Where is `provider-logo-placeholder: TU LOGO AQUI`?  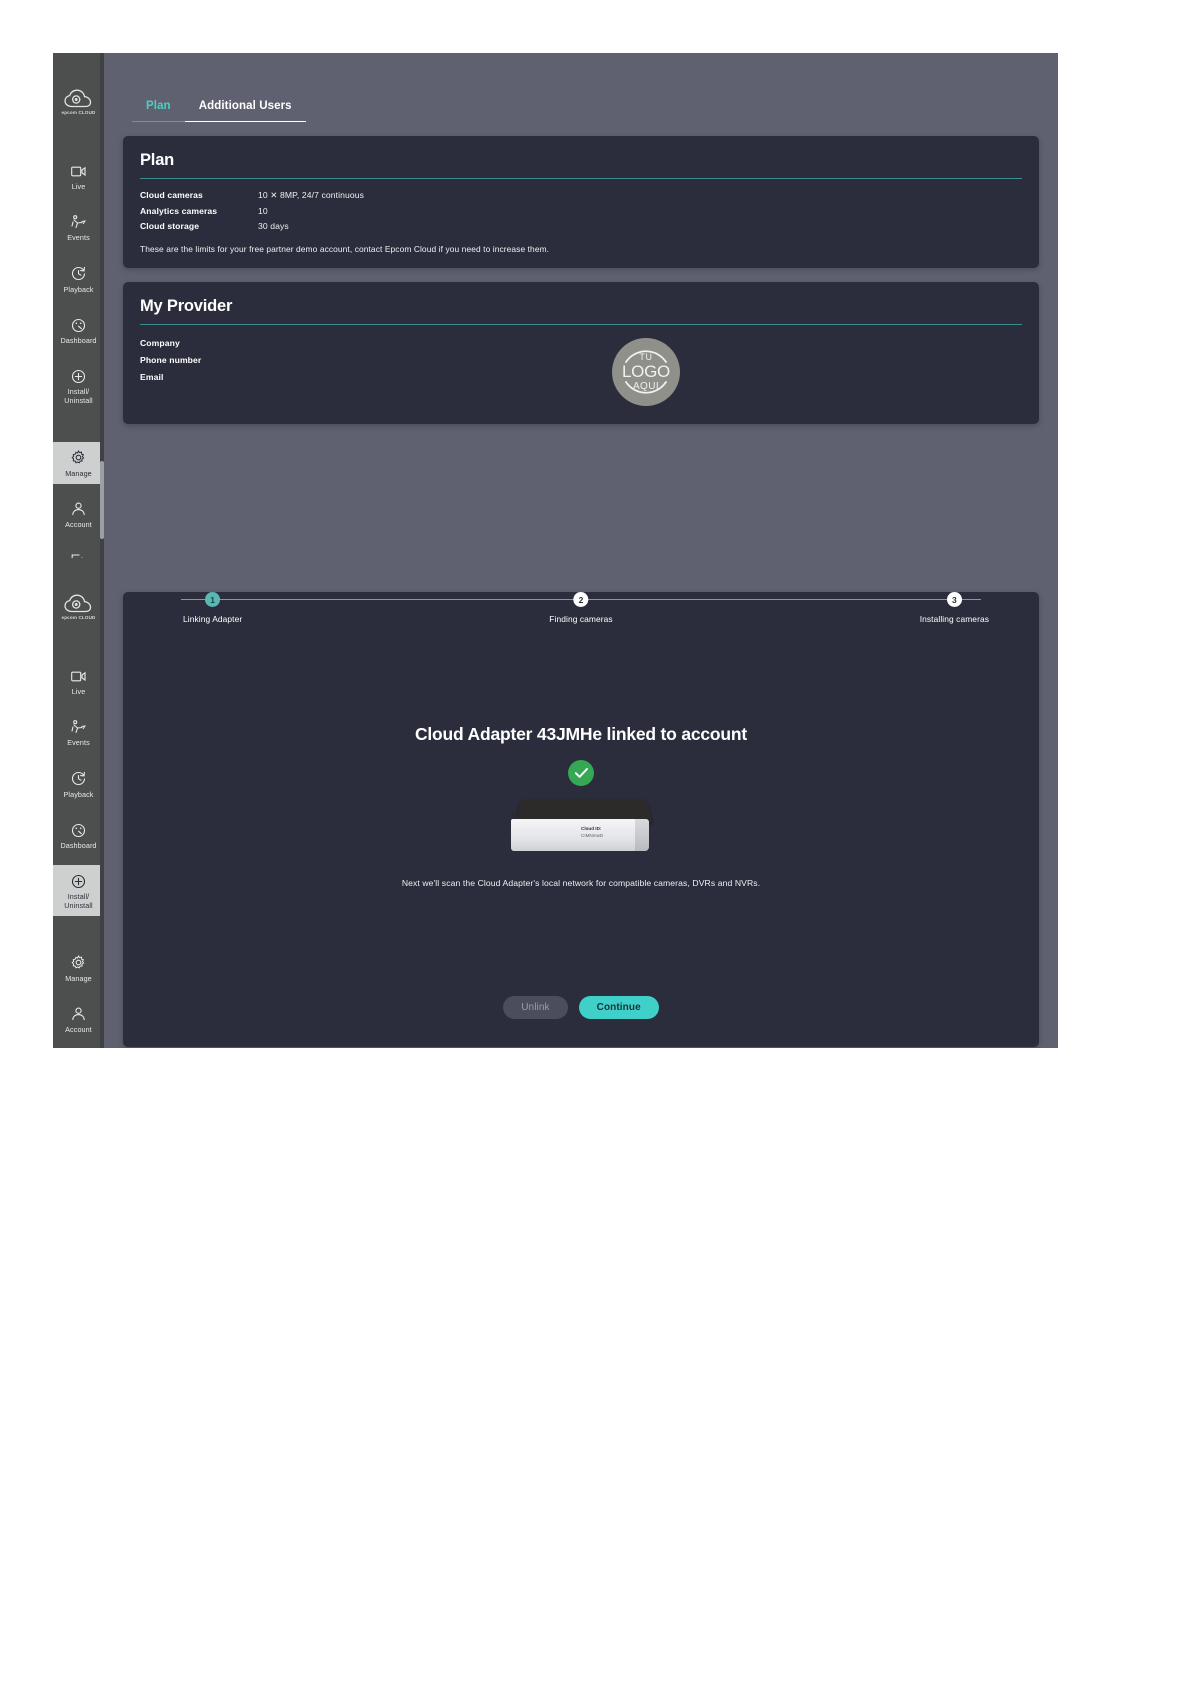 provider-logo-placeholder: TU LOGO AQUI is located at coordinates (646, 372).